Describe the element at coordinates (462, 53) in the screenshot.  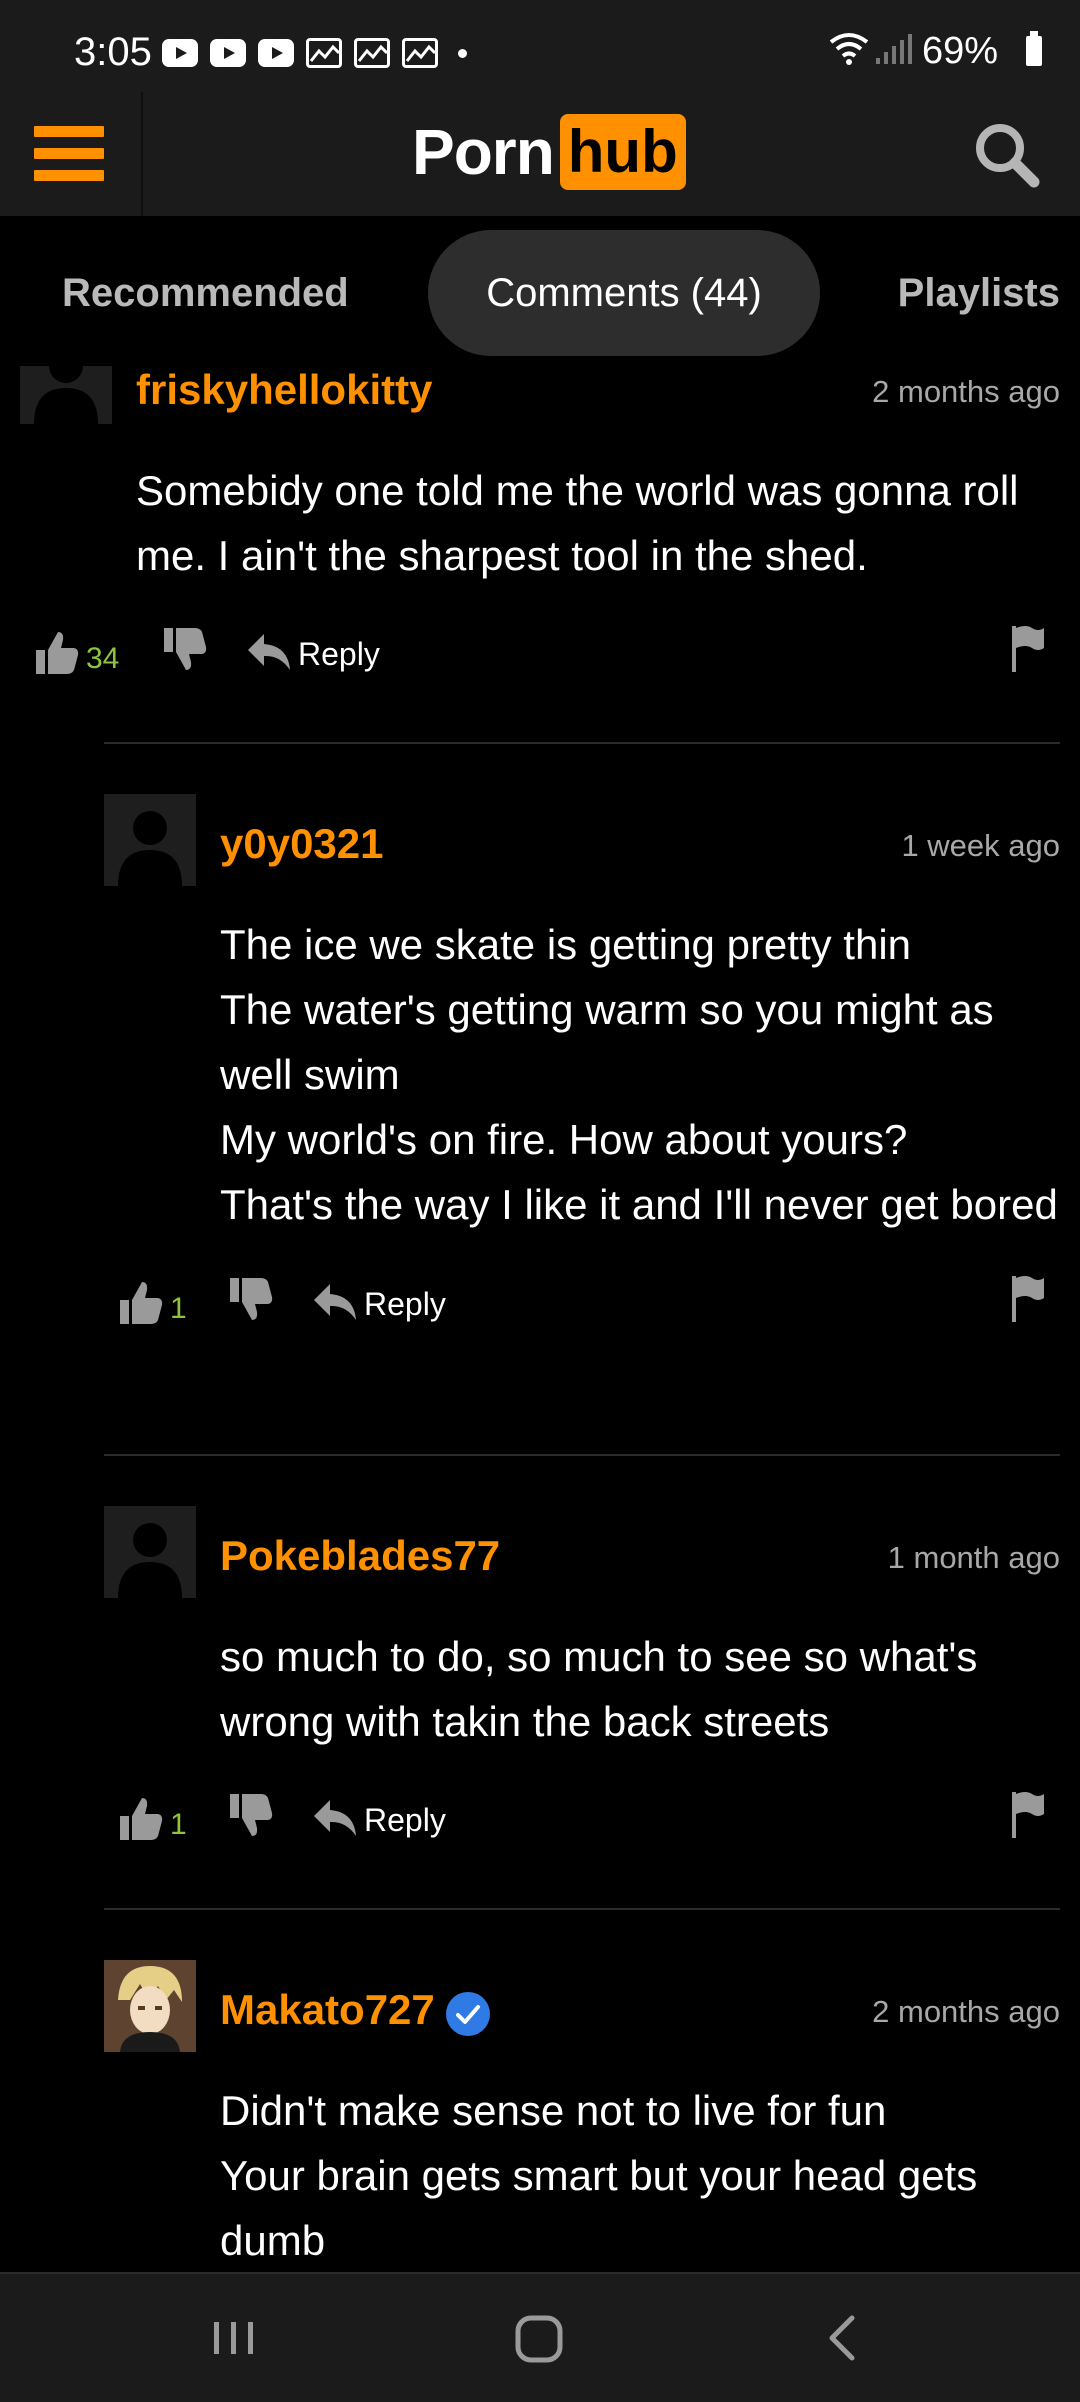
I see `more-notifications-dot` at that location.